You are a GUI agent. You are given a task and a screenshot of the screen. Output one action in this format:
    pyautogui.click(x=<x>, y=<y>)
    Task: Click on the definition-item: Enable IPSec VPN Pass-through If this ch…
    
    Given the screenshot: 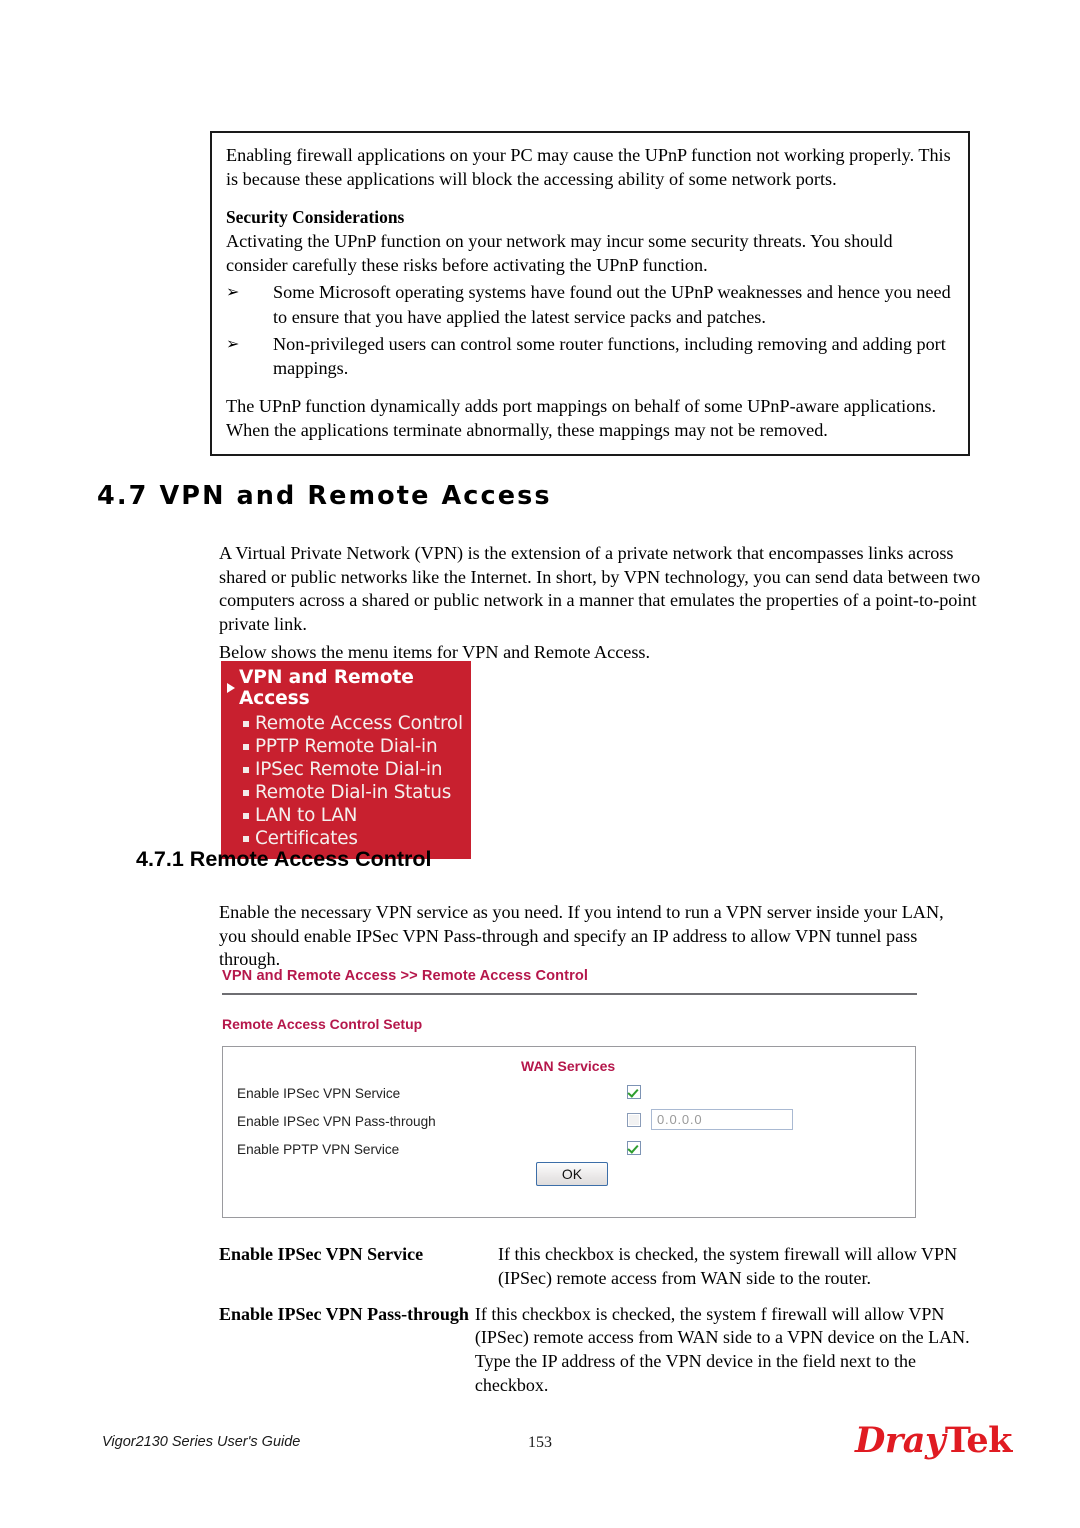 What is the action you would take?
    pyautogui.click(x=599, y=1350)
    